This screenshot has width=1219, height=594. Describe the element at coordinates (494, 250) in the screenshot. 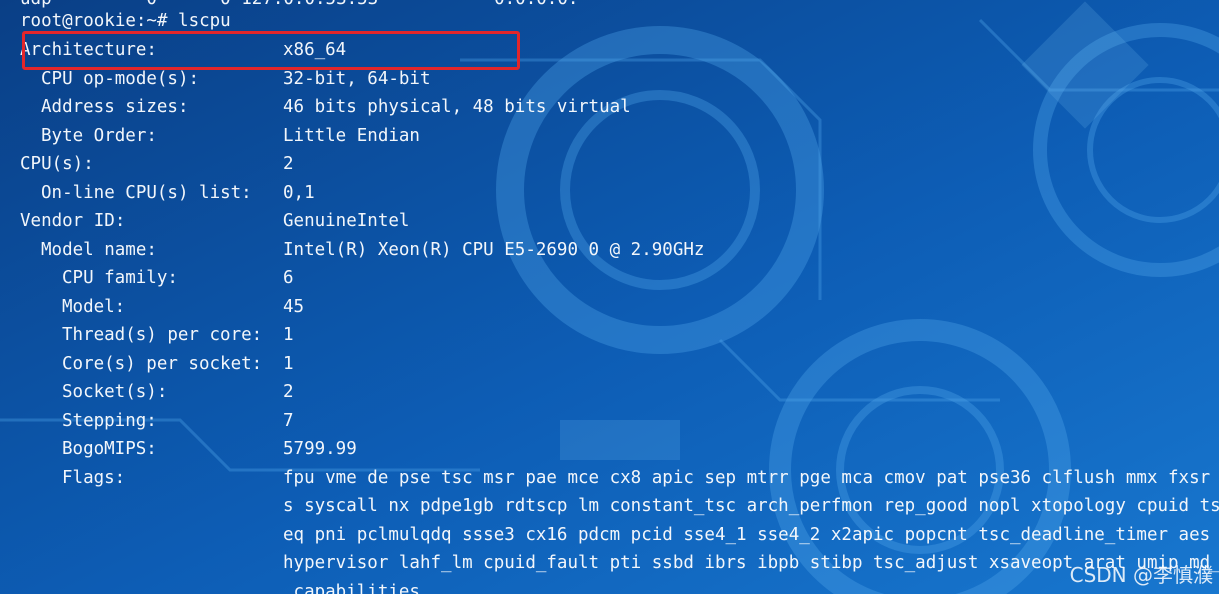

I see `lscpu-value: Intel(R) Xeon(R) CPU E5-2690 0 @ 2.90GHz` at that location.